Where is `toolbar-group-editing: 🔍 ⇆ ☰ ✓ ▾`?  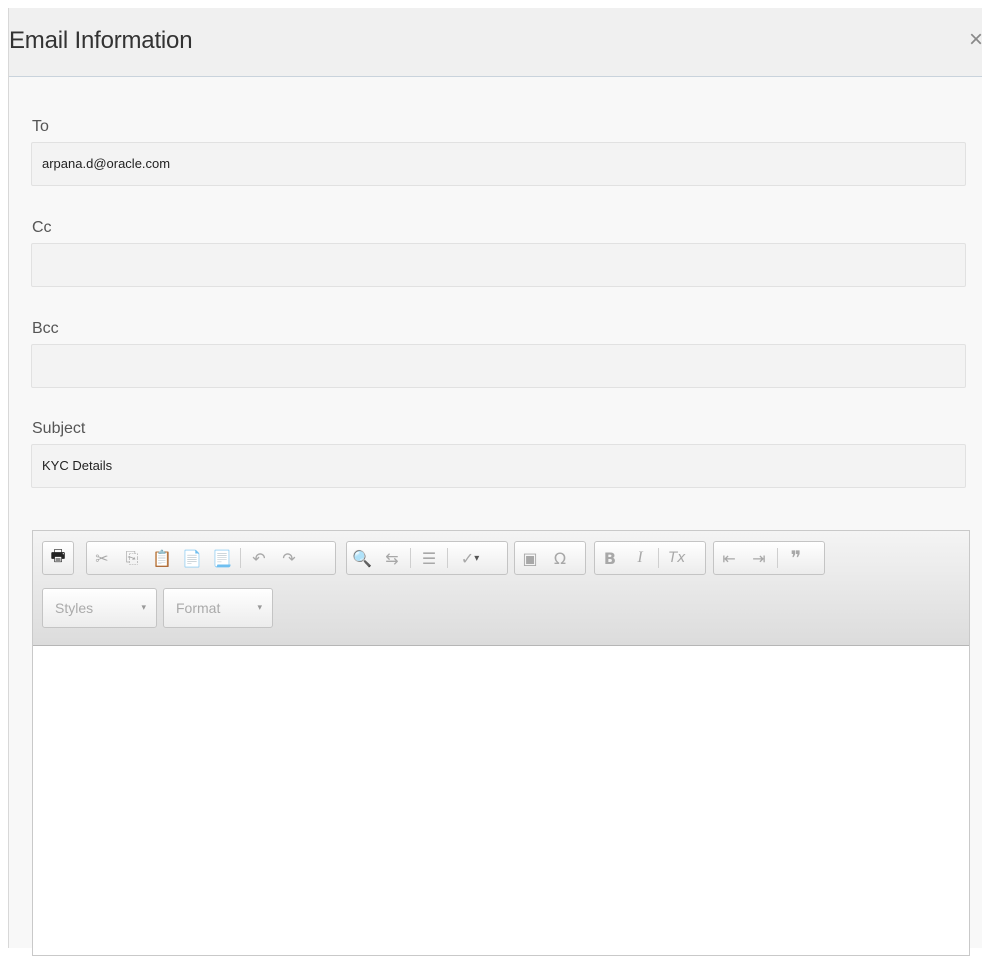 toolbar-group-editing: 🔍 ⇆ ☰ ✓ ▾ is located at coordinates (427, 558).